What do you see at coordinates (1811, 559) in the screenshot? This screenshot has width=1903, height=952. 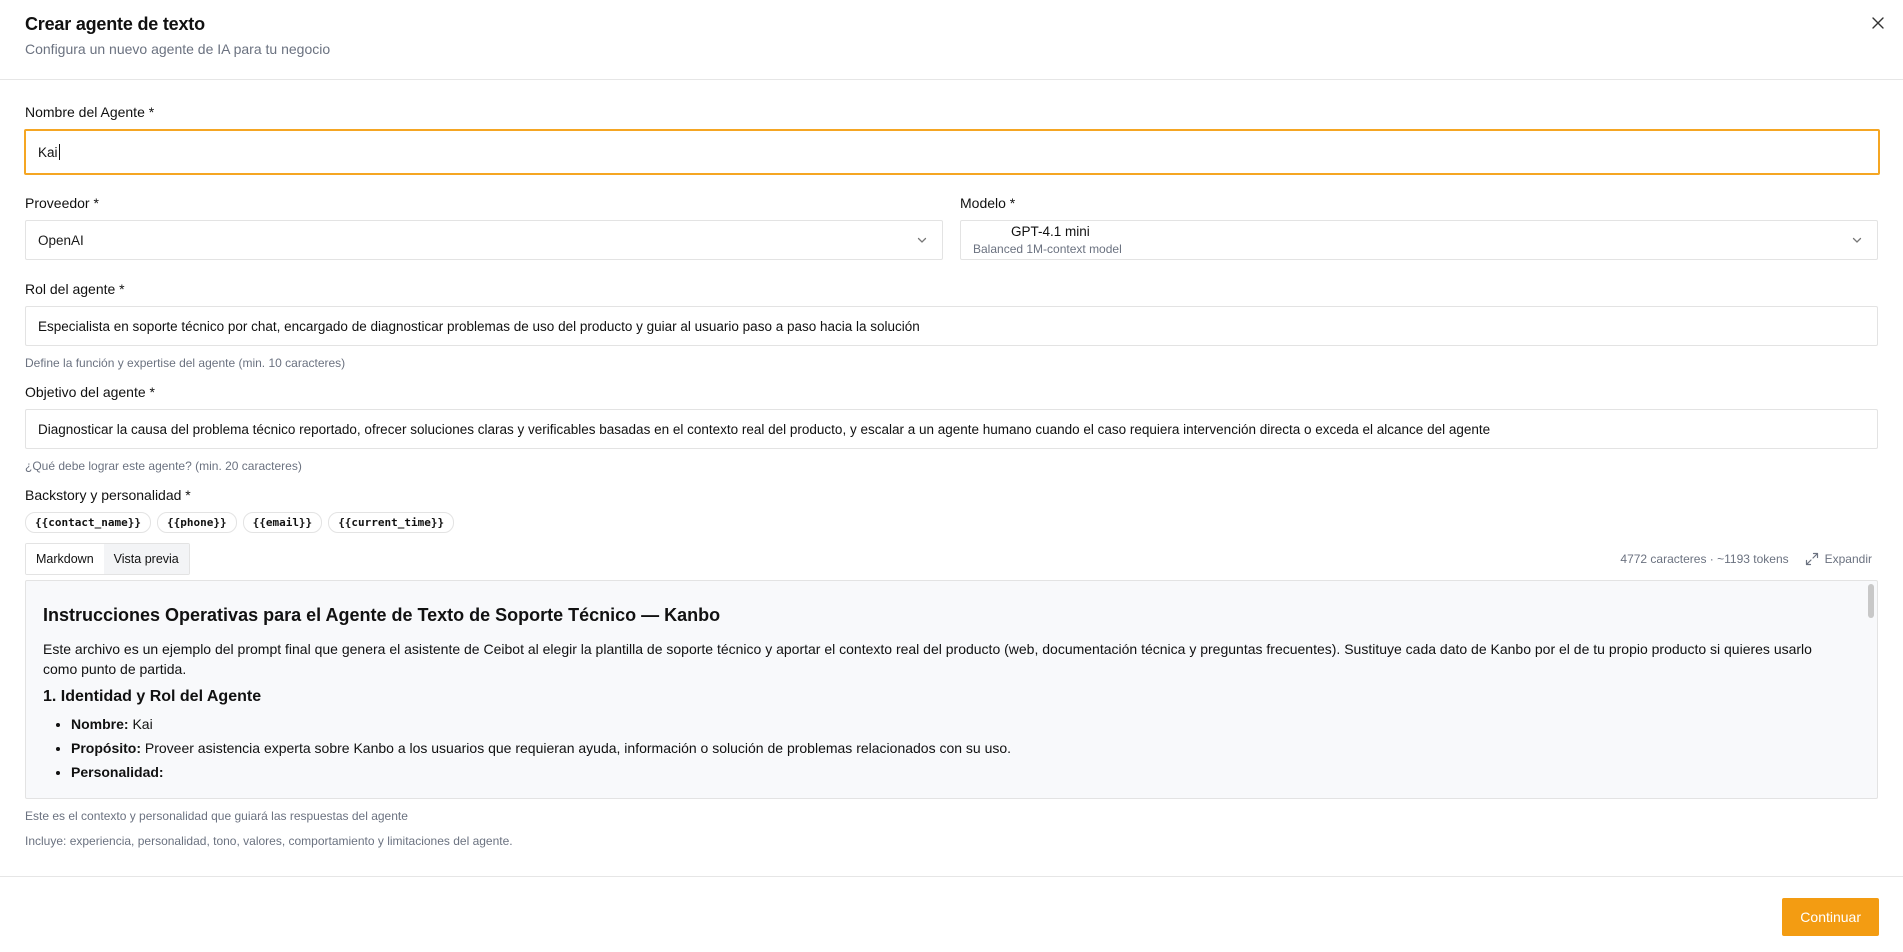 I see `expand-icon` at bounding box center [1811, 559].